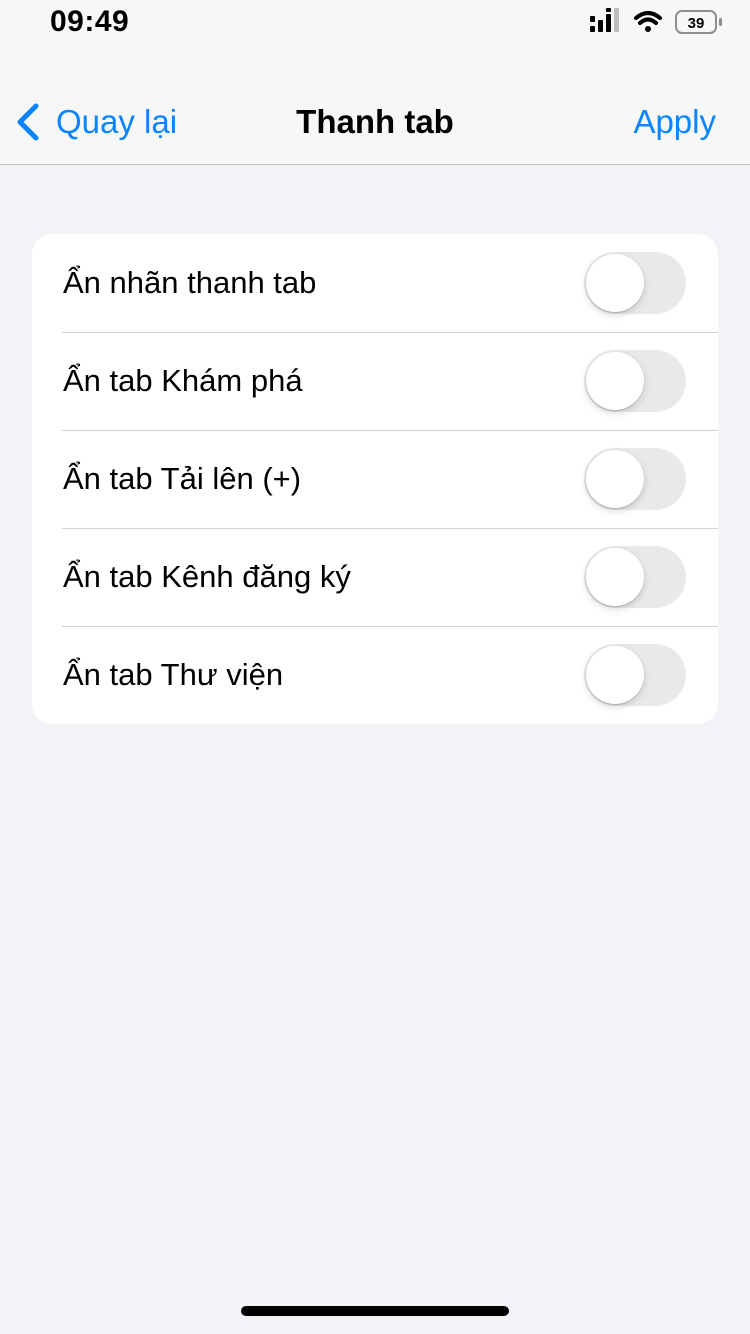 This screenshot has height=1334, width=750. What do you see at coordinates (207, 576) in the screenshot?
I see `setting-label: Ẩn tab Kênh đăng ký` at bounding box center [207, 576].